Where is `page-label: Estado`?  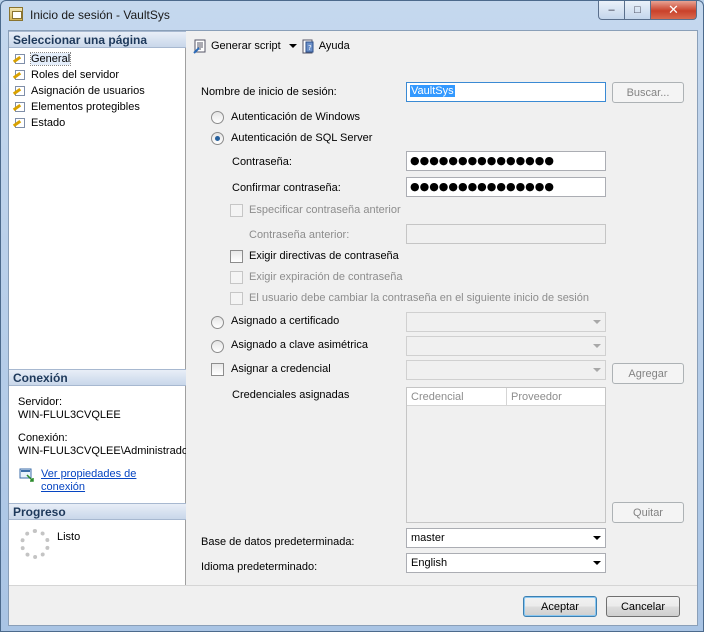
page-label: Estado is located at coordinates (48, 123).